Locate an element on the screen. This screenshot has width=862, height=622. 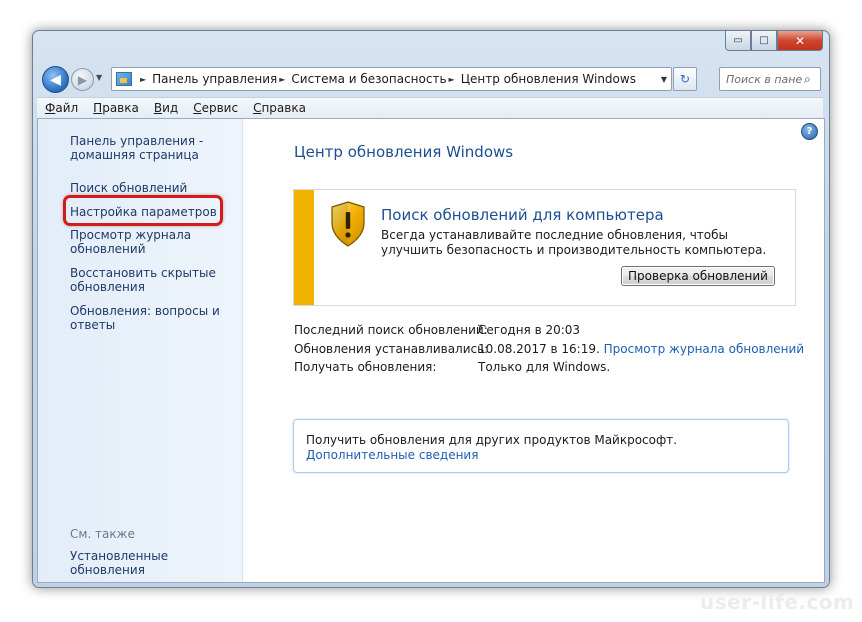
page-title: Центр обновления Windows is located at coordinates (404, 152).